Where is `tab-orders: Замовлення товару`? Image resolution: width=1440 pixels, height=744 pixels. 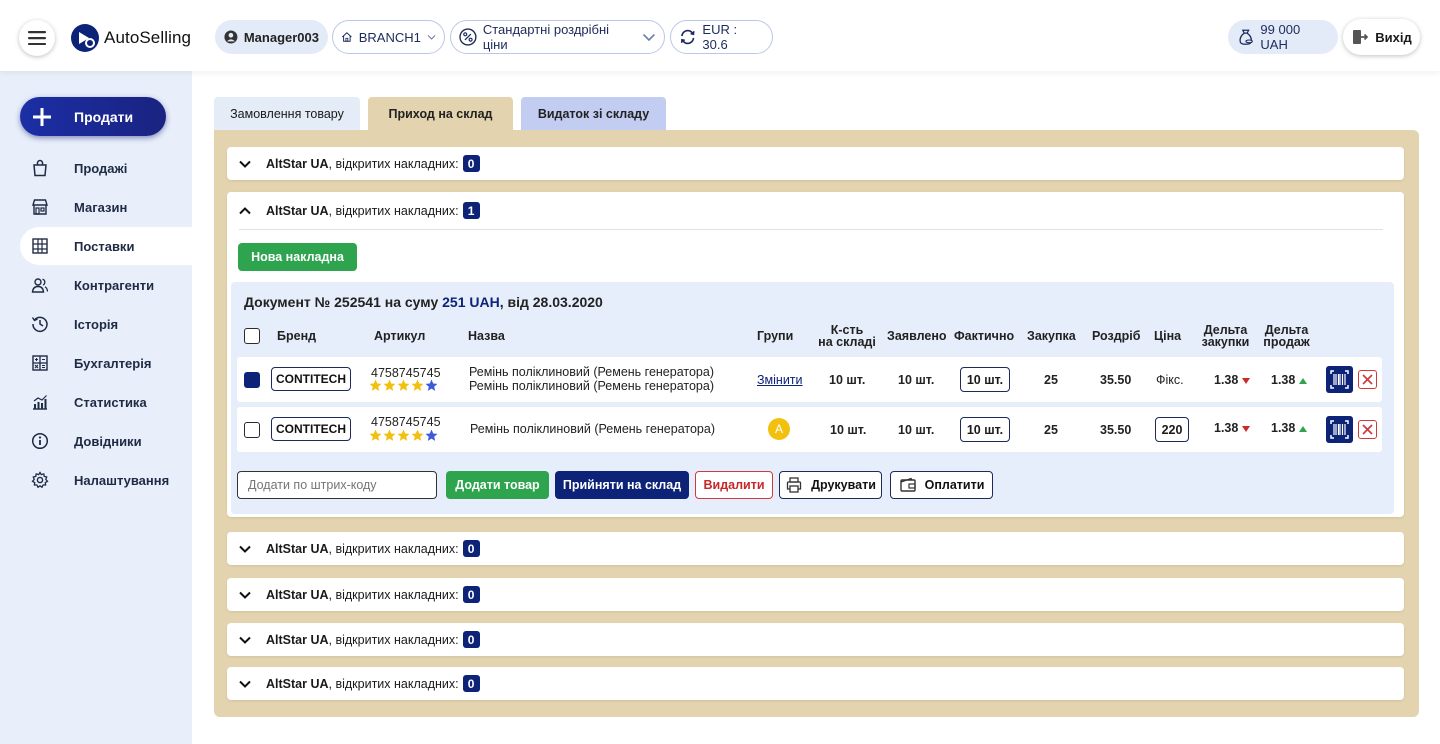 tab-orders: Замовлення товару is located at coordinates (287, 113).